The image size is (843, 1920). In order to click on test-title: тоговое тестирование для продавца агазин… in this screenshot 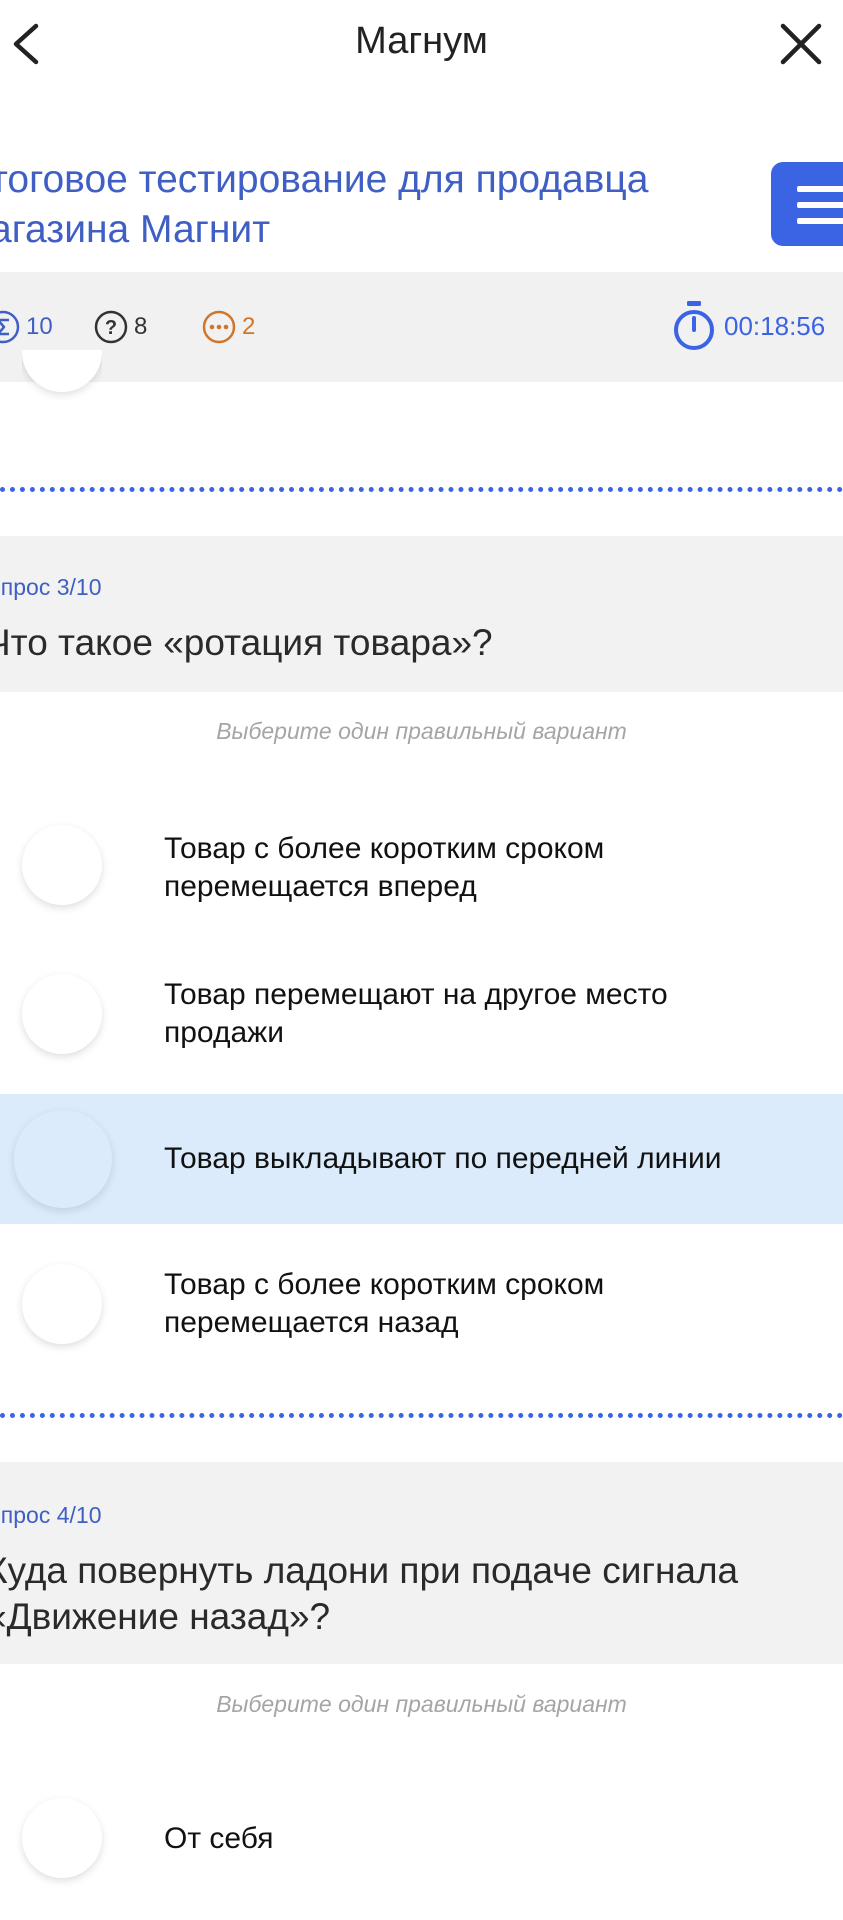, I will do `click(355, 205)`.